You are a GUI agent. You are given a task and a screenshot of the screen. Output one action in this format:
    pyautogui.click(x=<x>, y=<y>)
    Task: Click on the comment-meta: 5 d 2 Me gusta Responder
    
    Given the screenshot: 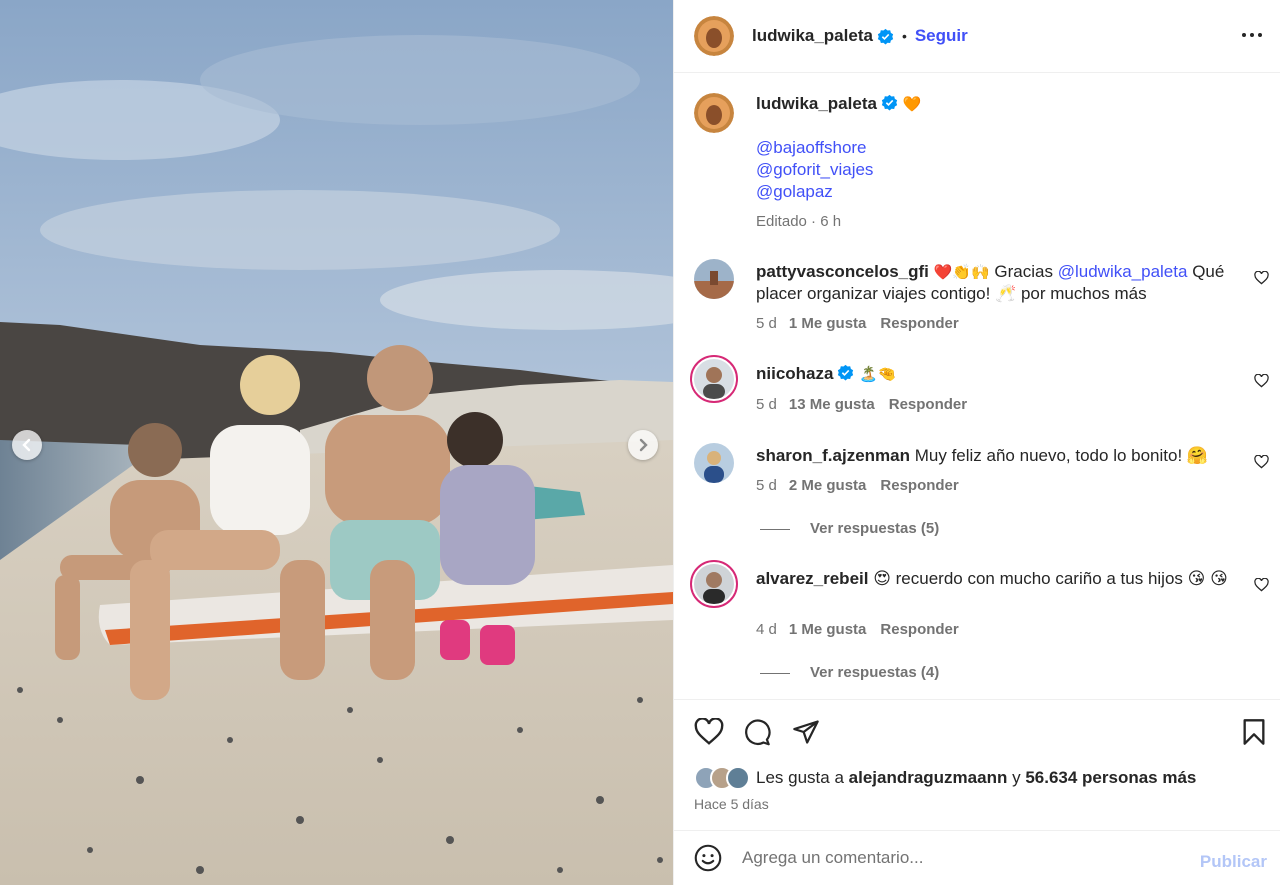 What is the action you would take?
    pyautogui.click(x=857, y=485)
    